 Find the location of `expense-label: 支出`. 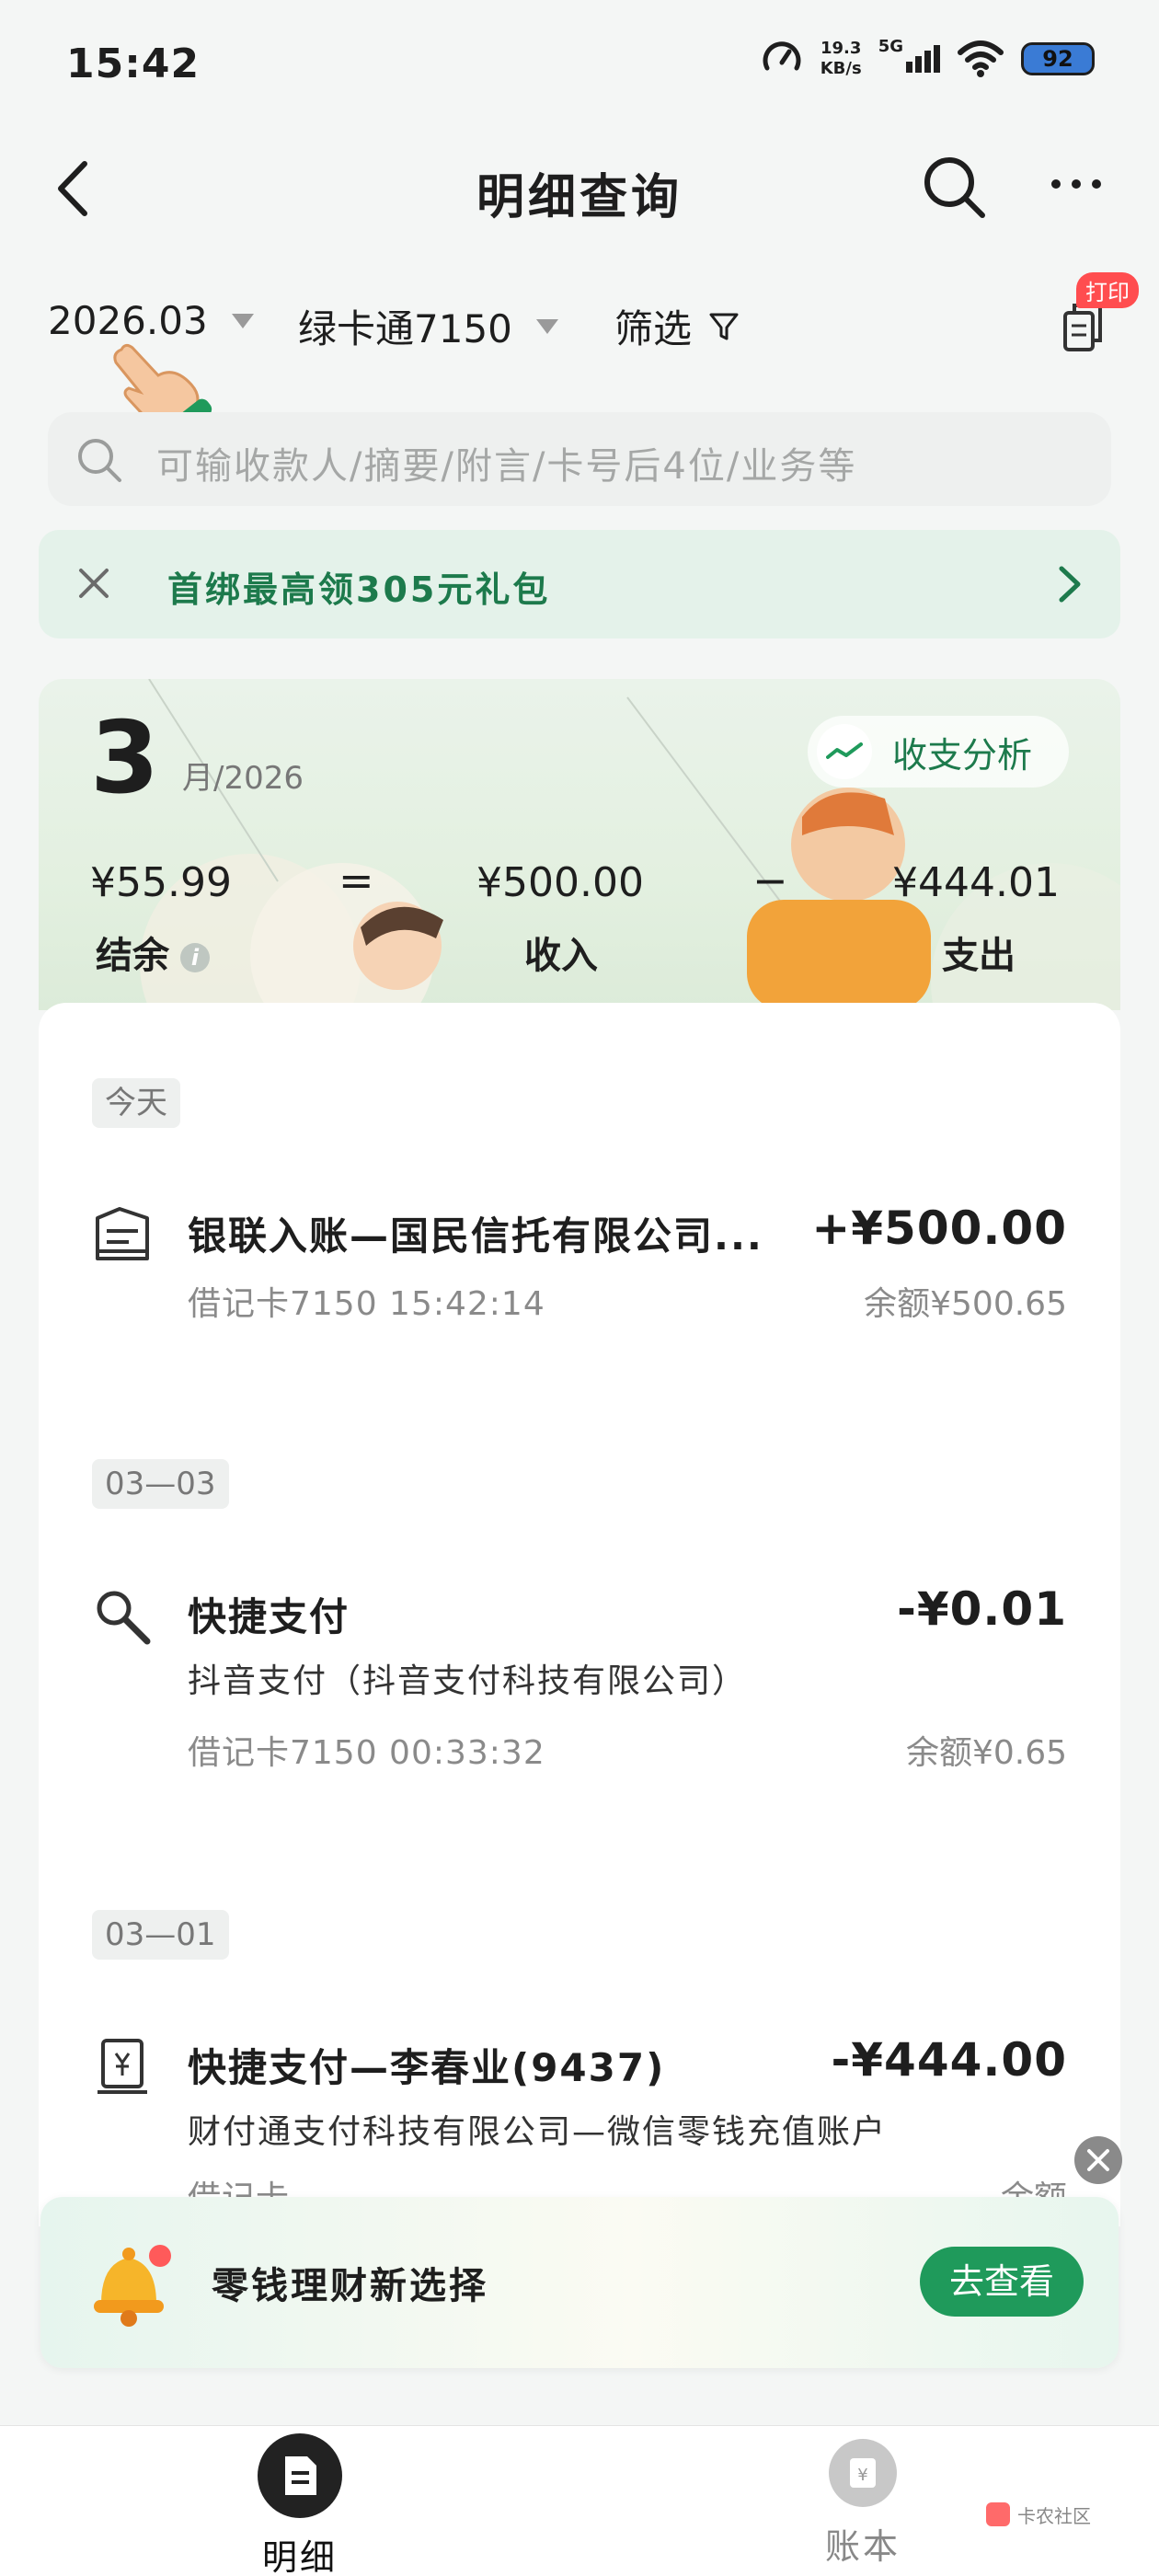

expense-label: 支出 is located at coordinates (979, 956).